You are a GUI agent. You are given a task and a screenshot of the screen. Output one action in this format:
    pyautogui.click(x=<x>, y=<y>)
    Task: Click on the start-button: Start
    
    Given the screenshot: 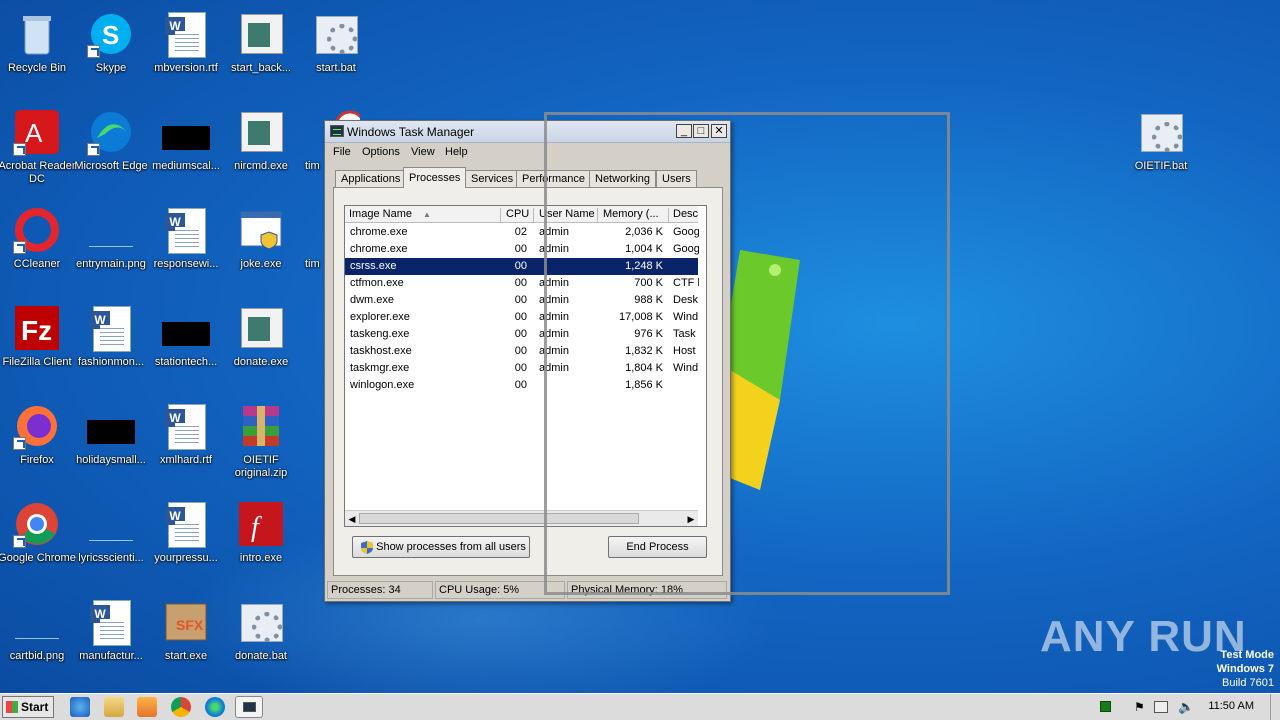 What is the action you would take?
    pyautogui.click(x=28, y=707)
    